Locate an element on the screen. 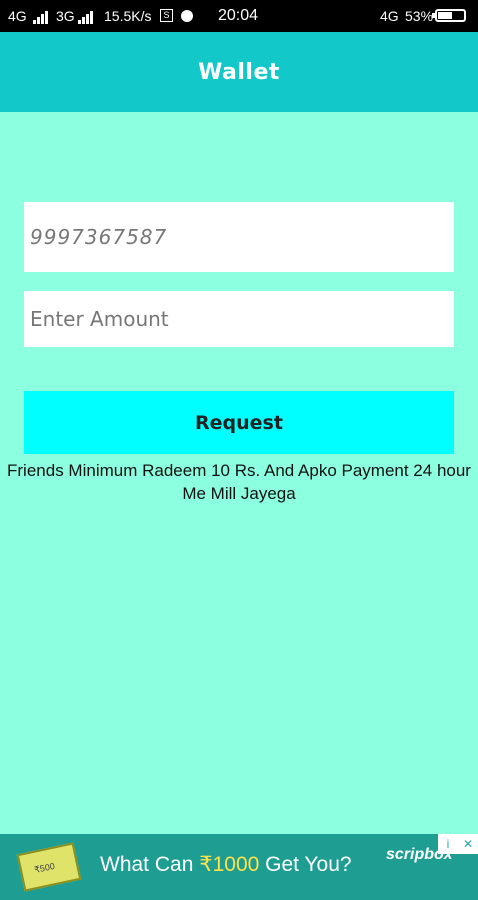  phone-number-field: 9997367587 is located at coordinates (239, 237).